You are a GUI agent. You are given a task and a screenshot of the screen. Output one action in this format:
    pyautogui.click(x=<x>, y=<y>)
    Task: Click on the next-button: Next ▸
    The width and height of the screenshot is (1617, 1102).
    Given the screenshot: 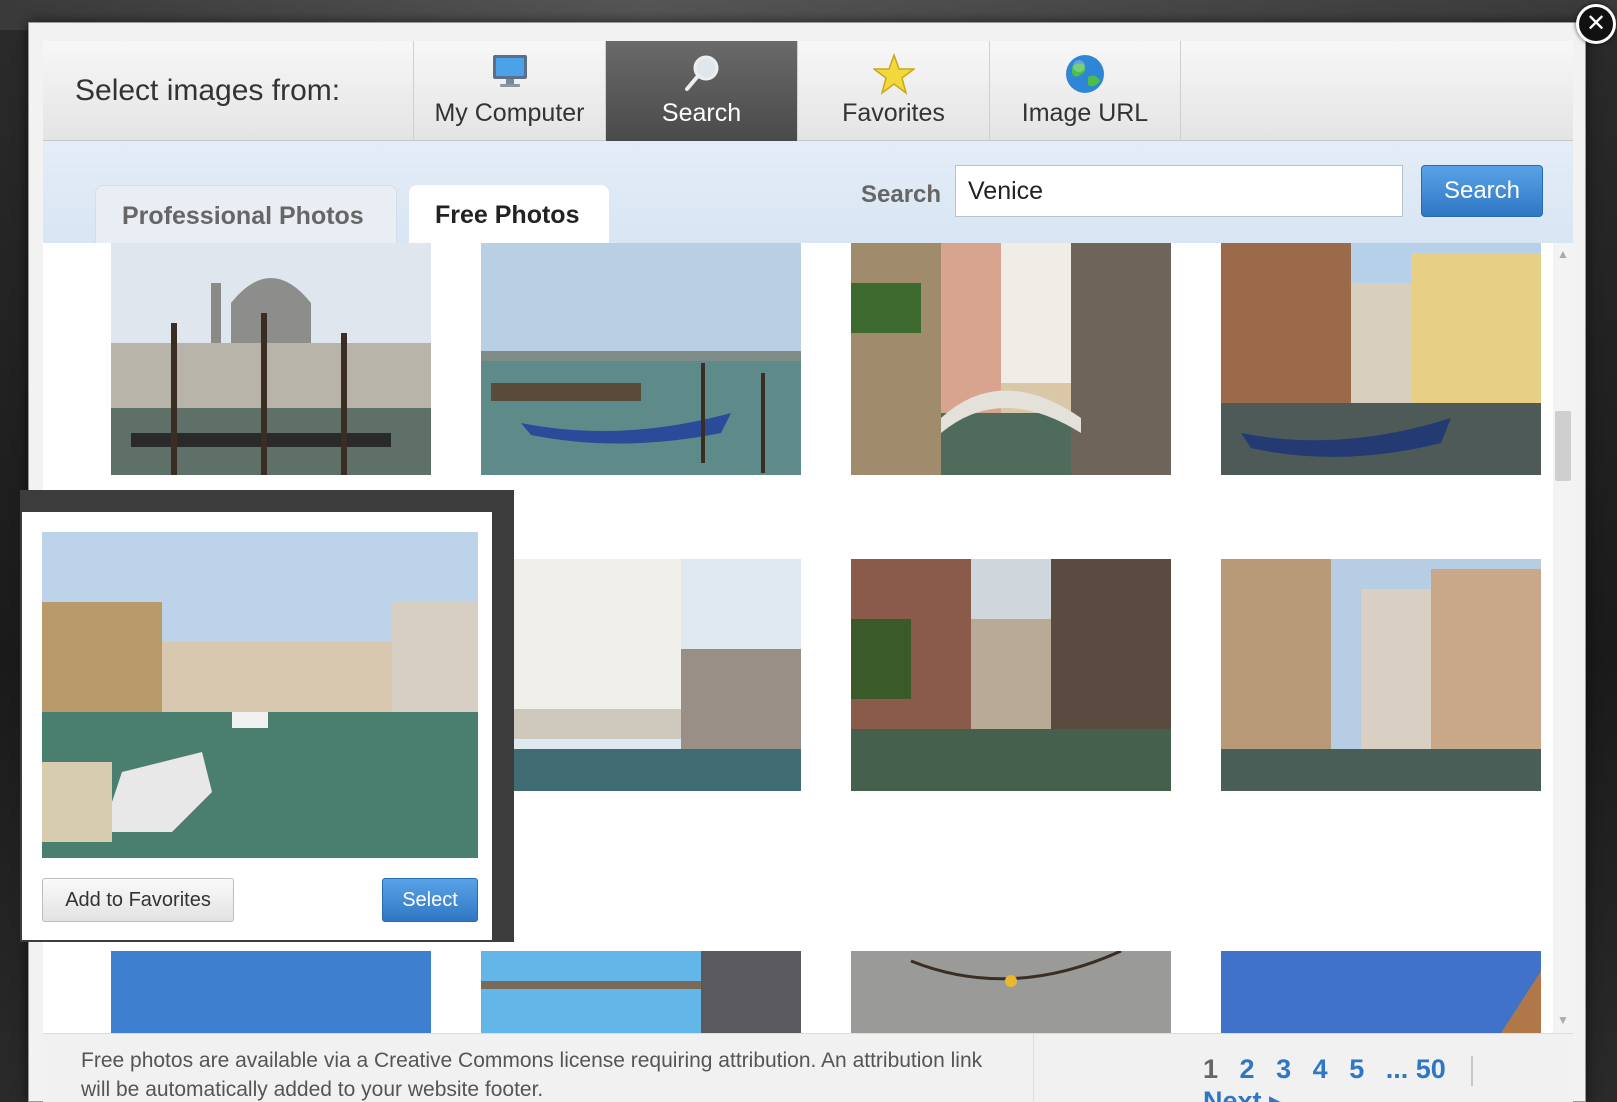 What is the action you would take?
    pyautogui.click(x=1243, y=1094)
    